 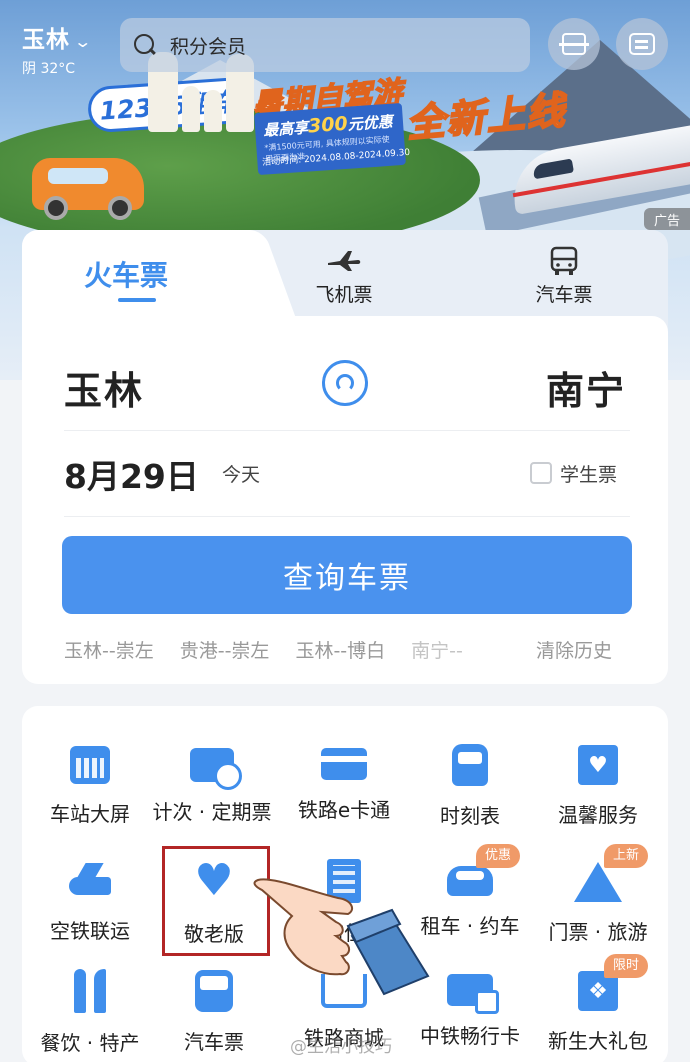 I want to click on service-food: 餐饮 · 特产, so click(x=90, y=1012).